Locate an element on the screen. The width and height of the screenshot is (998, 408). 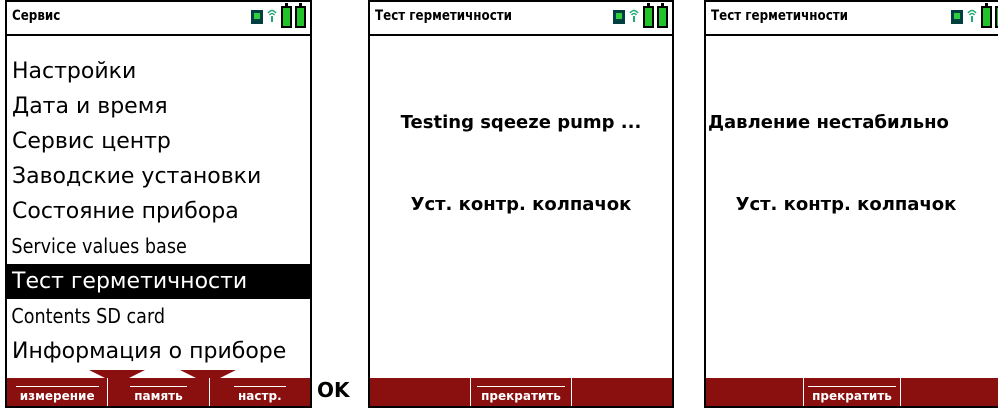
menu-item-date-time: Дата и время is located at coordinates (158, 106).